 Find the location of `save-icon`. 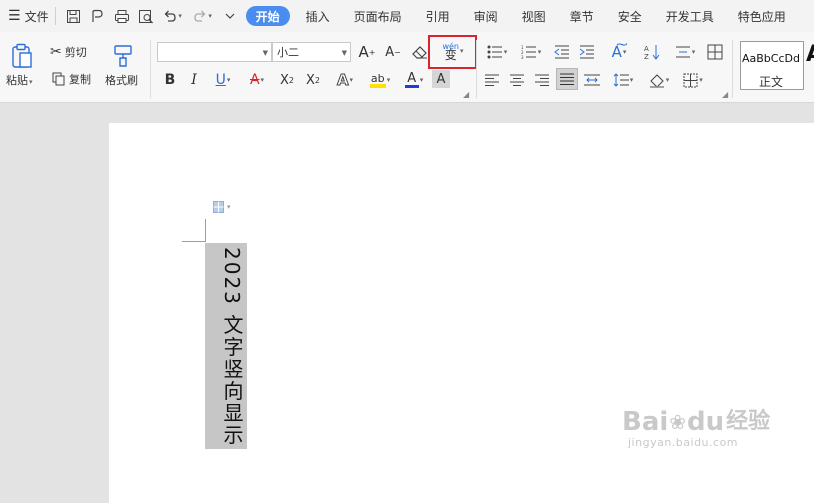

save-icon is located at coordinates (74, 16).